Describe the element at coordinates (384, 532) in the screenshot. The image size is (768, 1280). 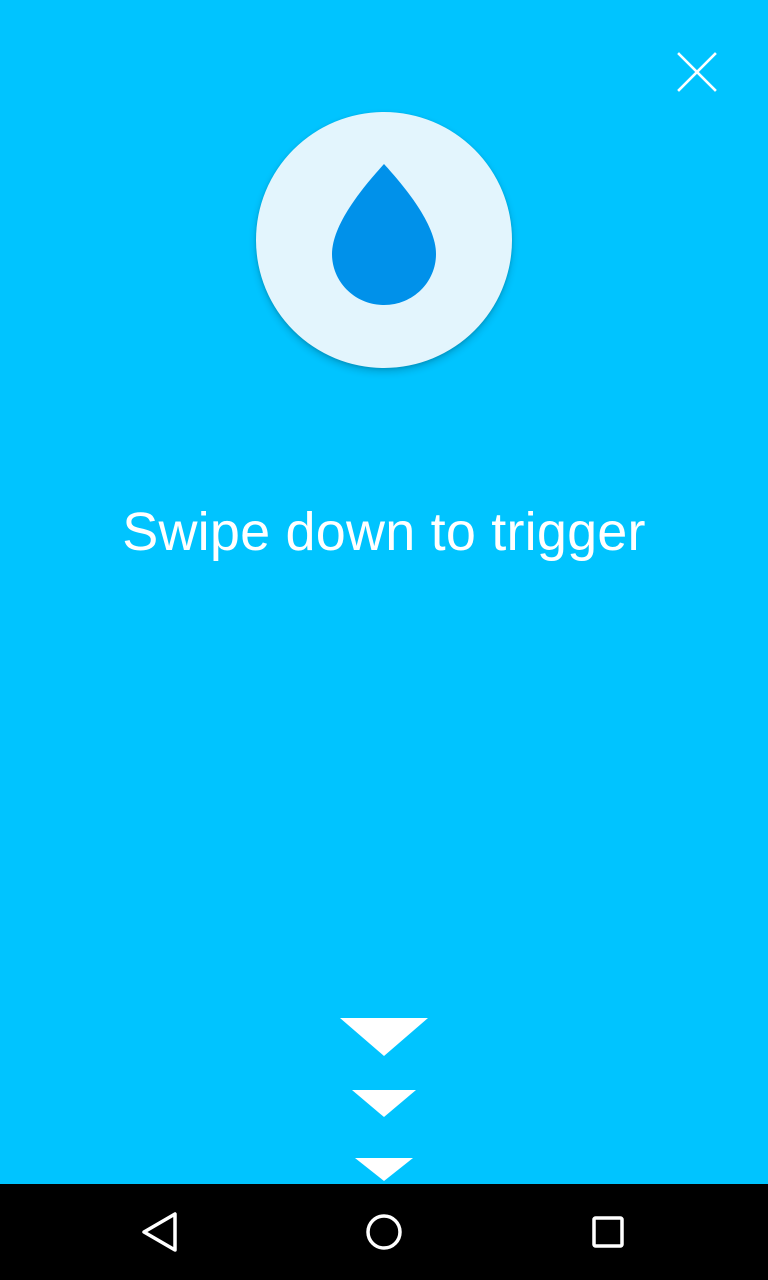
I see `swipe-instruction-text: Swipe down to trigger` at that location.